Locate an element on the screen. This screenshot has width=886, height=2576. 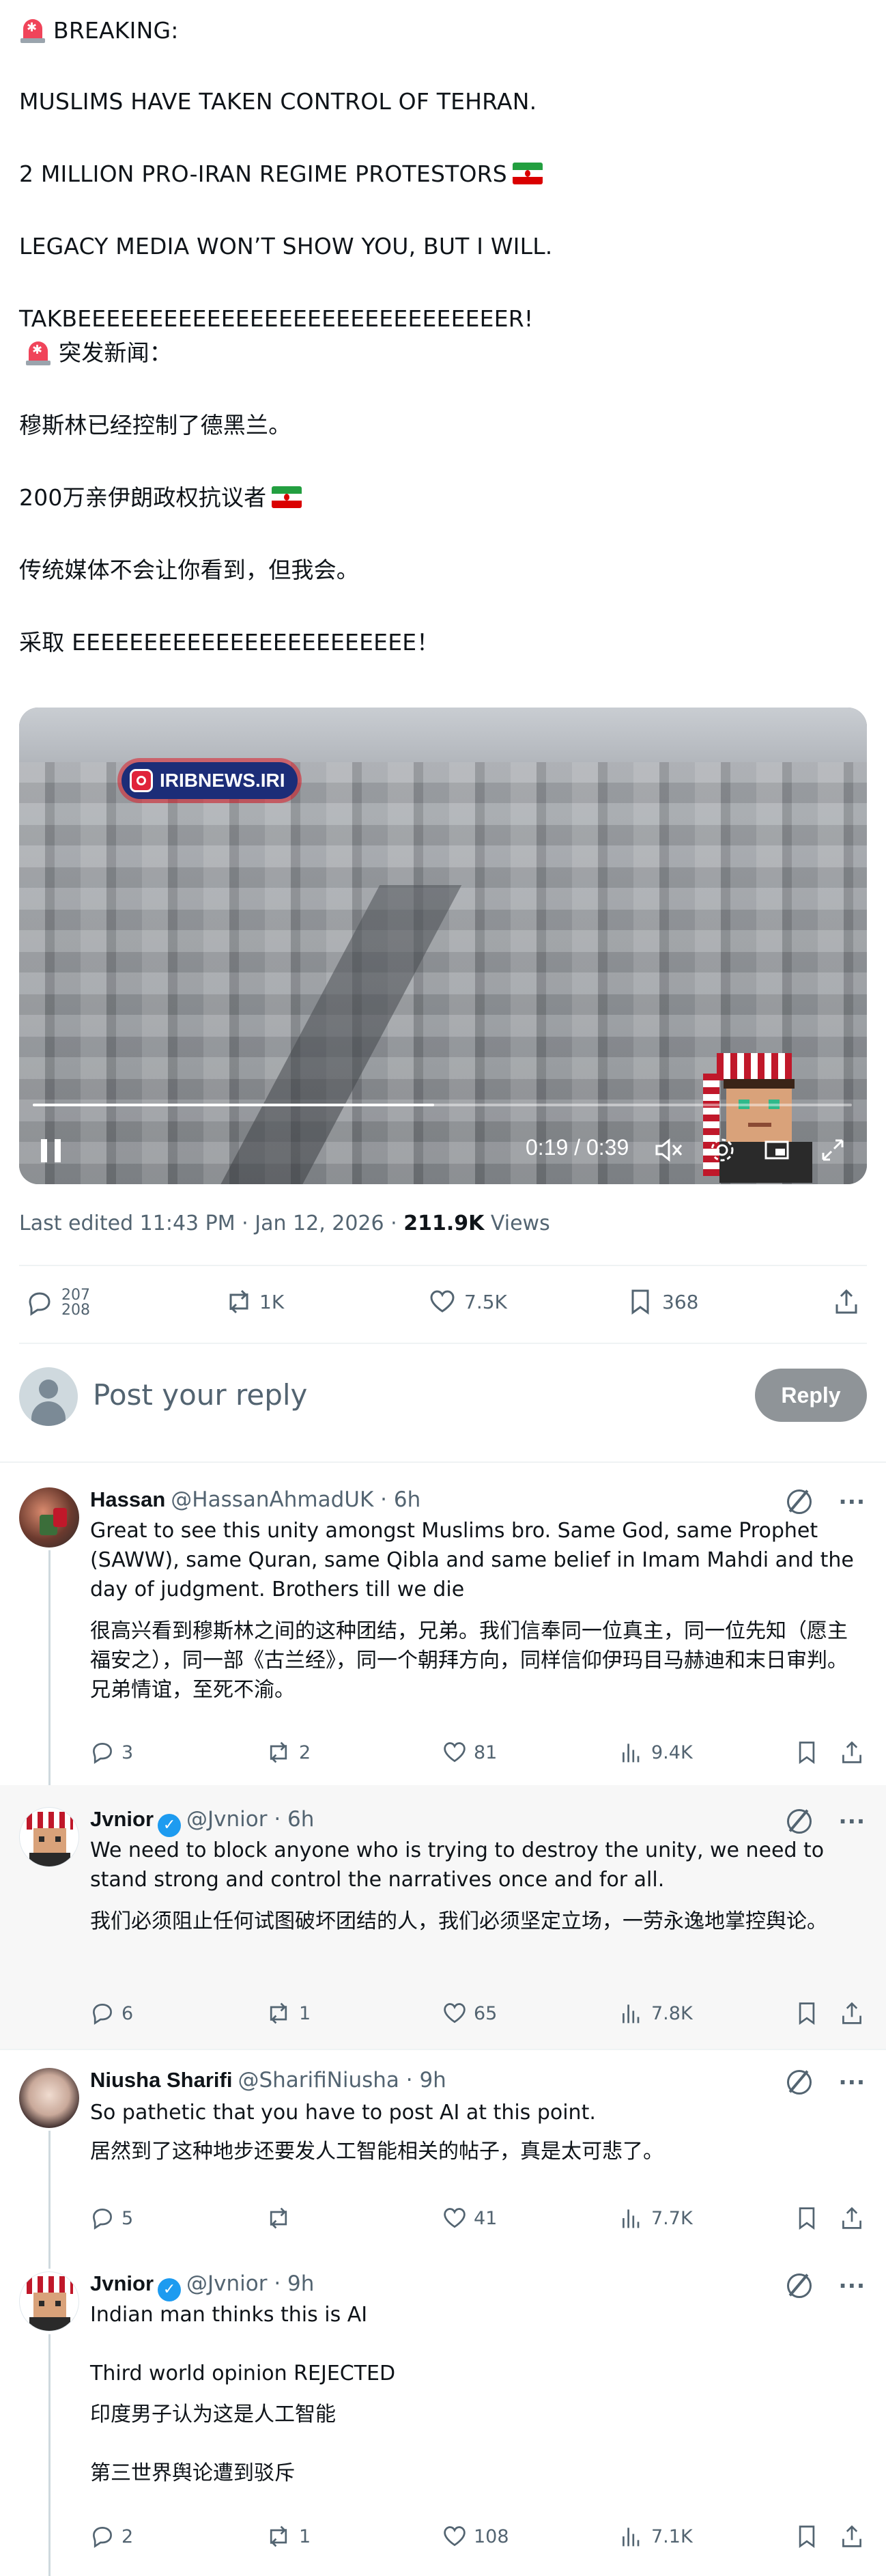
reply-count-top: 207 is located at coordinates (75, 1296).